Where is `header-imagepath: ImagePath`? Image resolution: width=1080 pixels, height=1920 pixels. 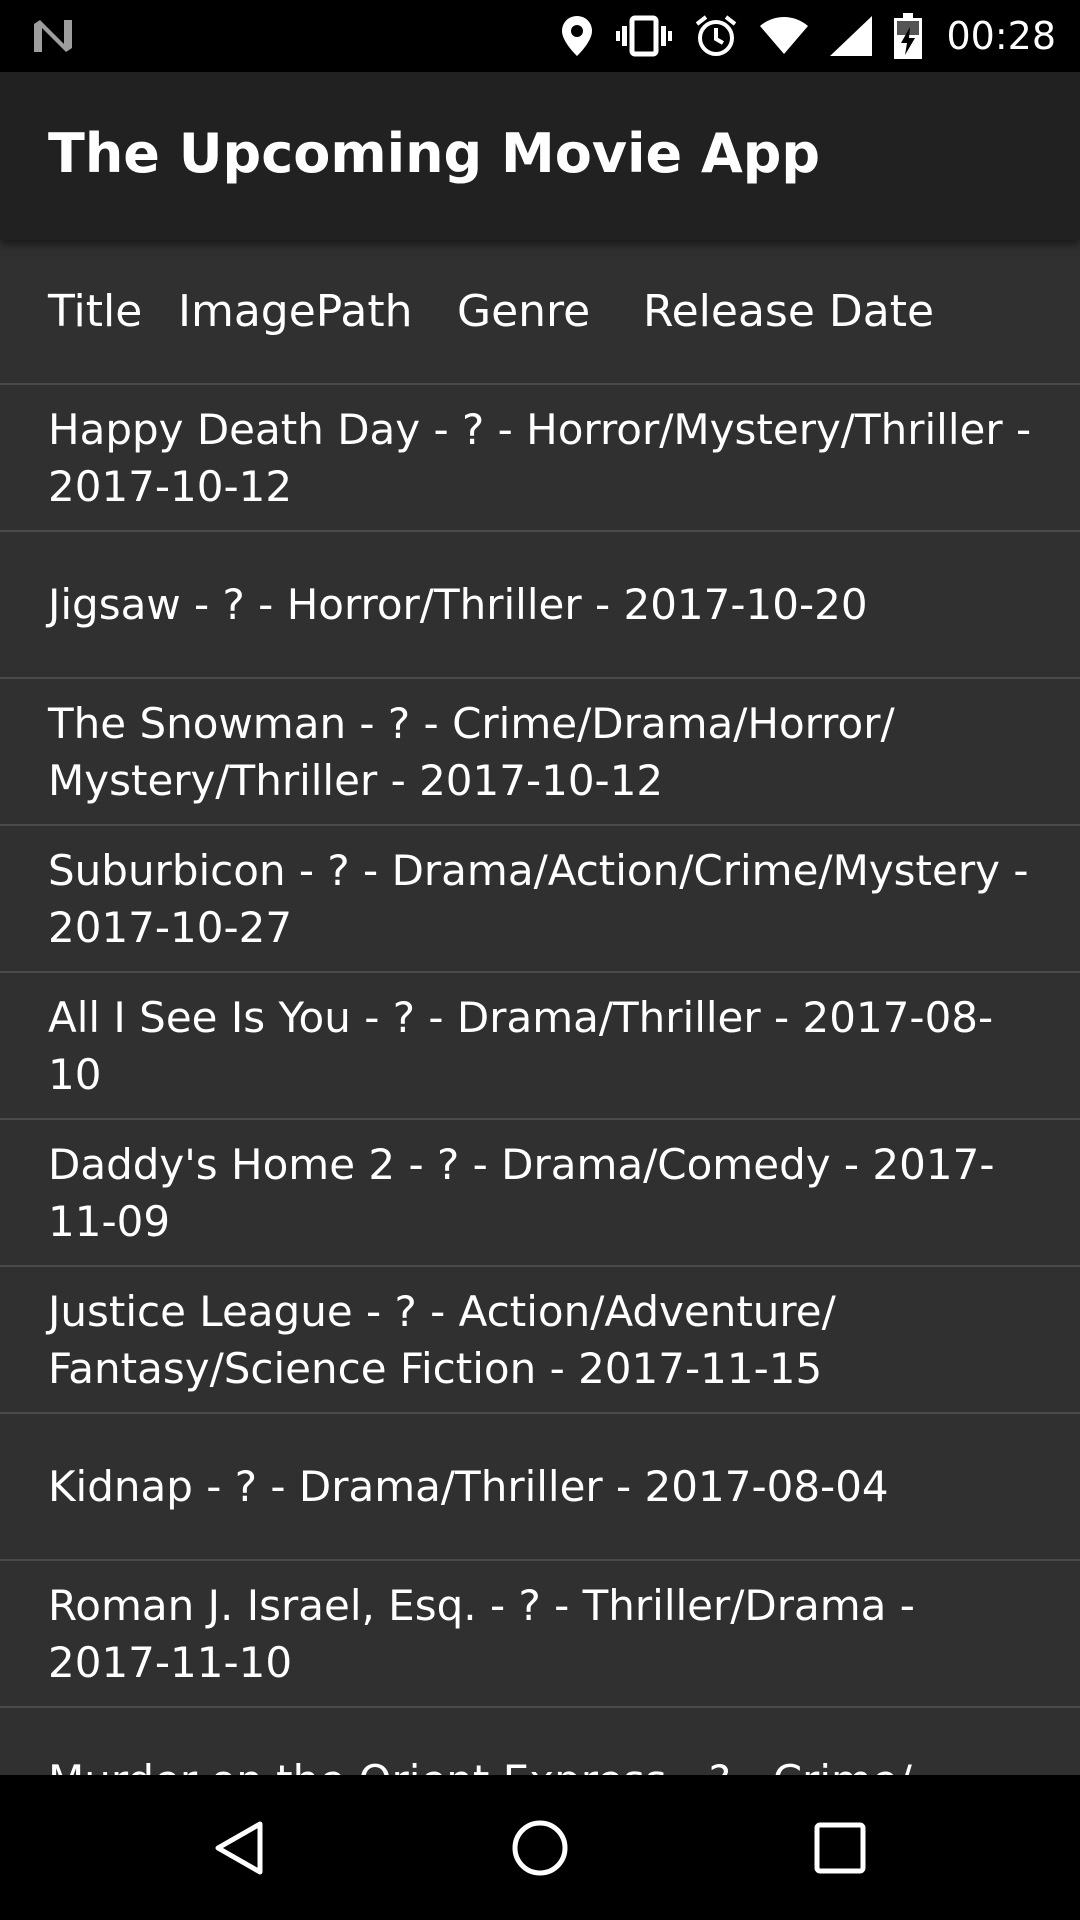
header-imagepath: ImagePath is located at coordinates (295, 311).